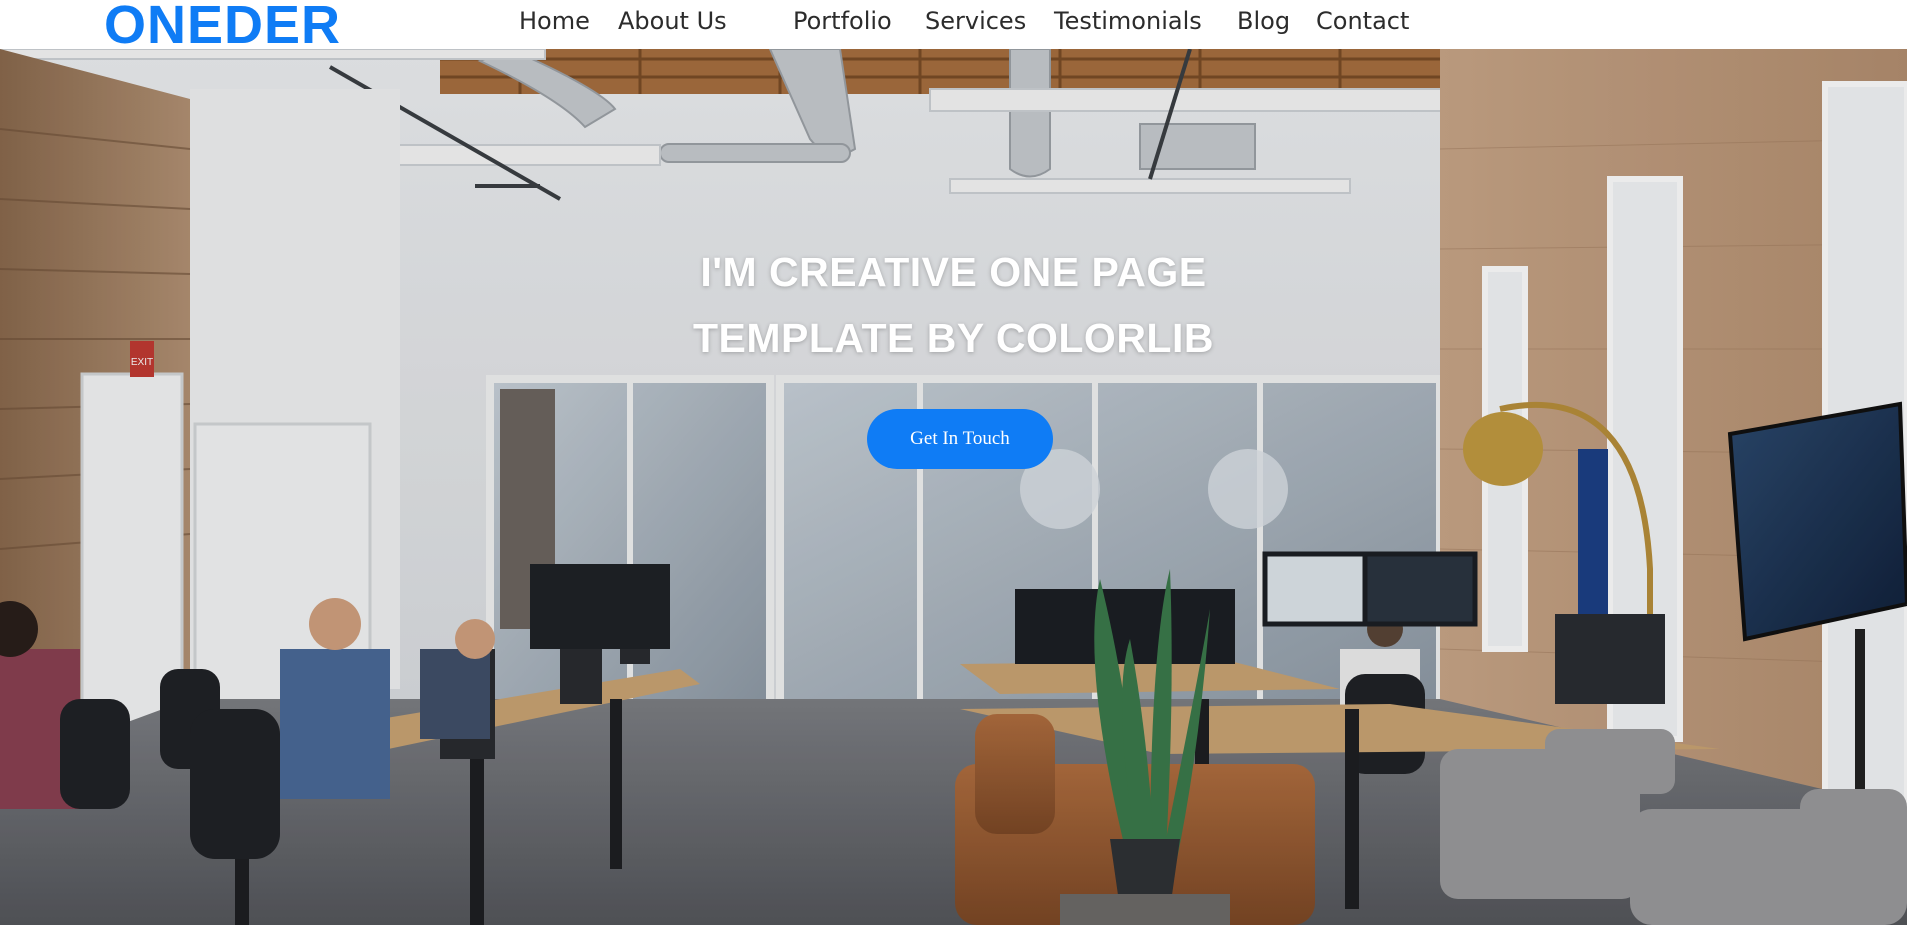  I want to click on hero-title-line-1: I'M CREATIVE ONE PAGE, so click(953, 272).